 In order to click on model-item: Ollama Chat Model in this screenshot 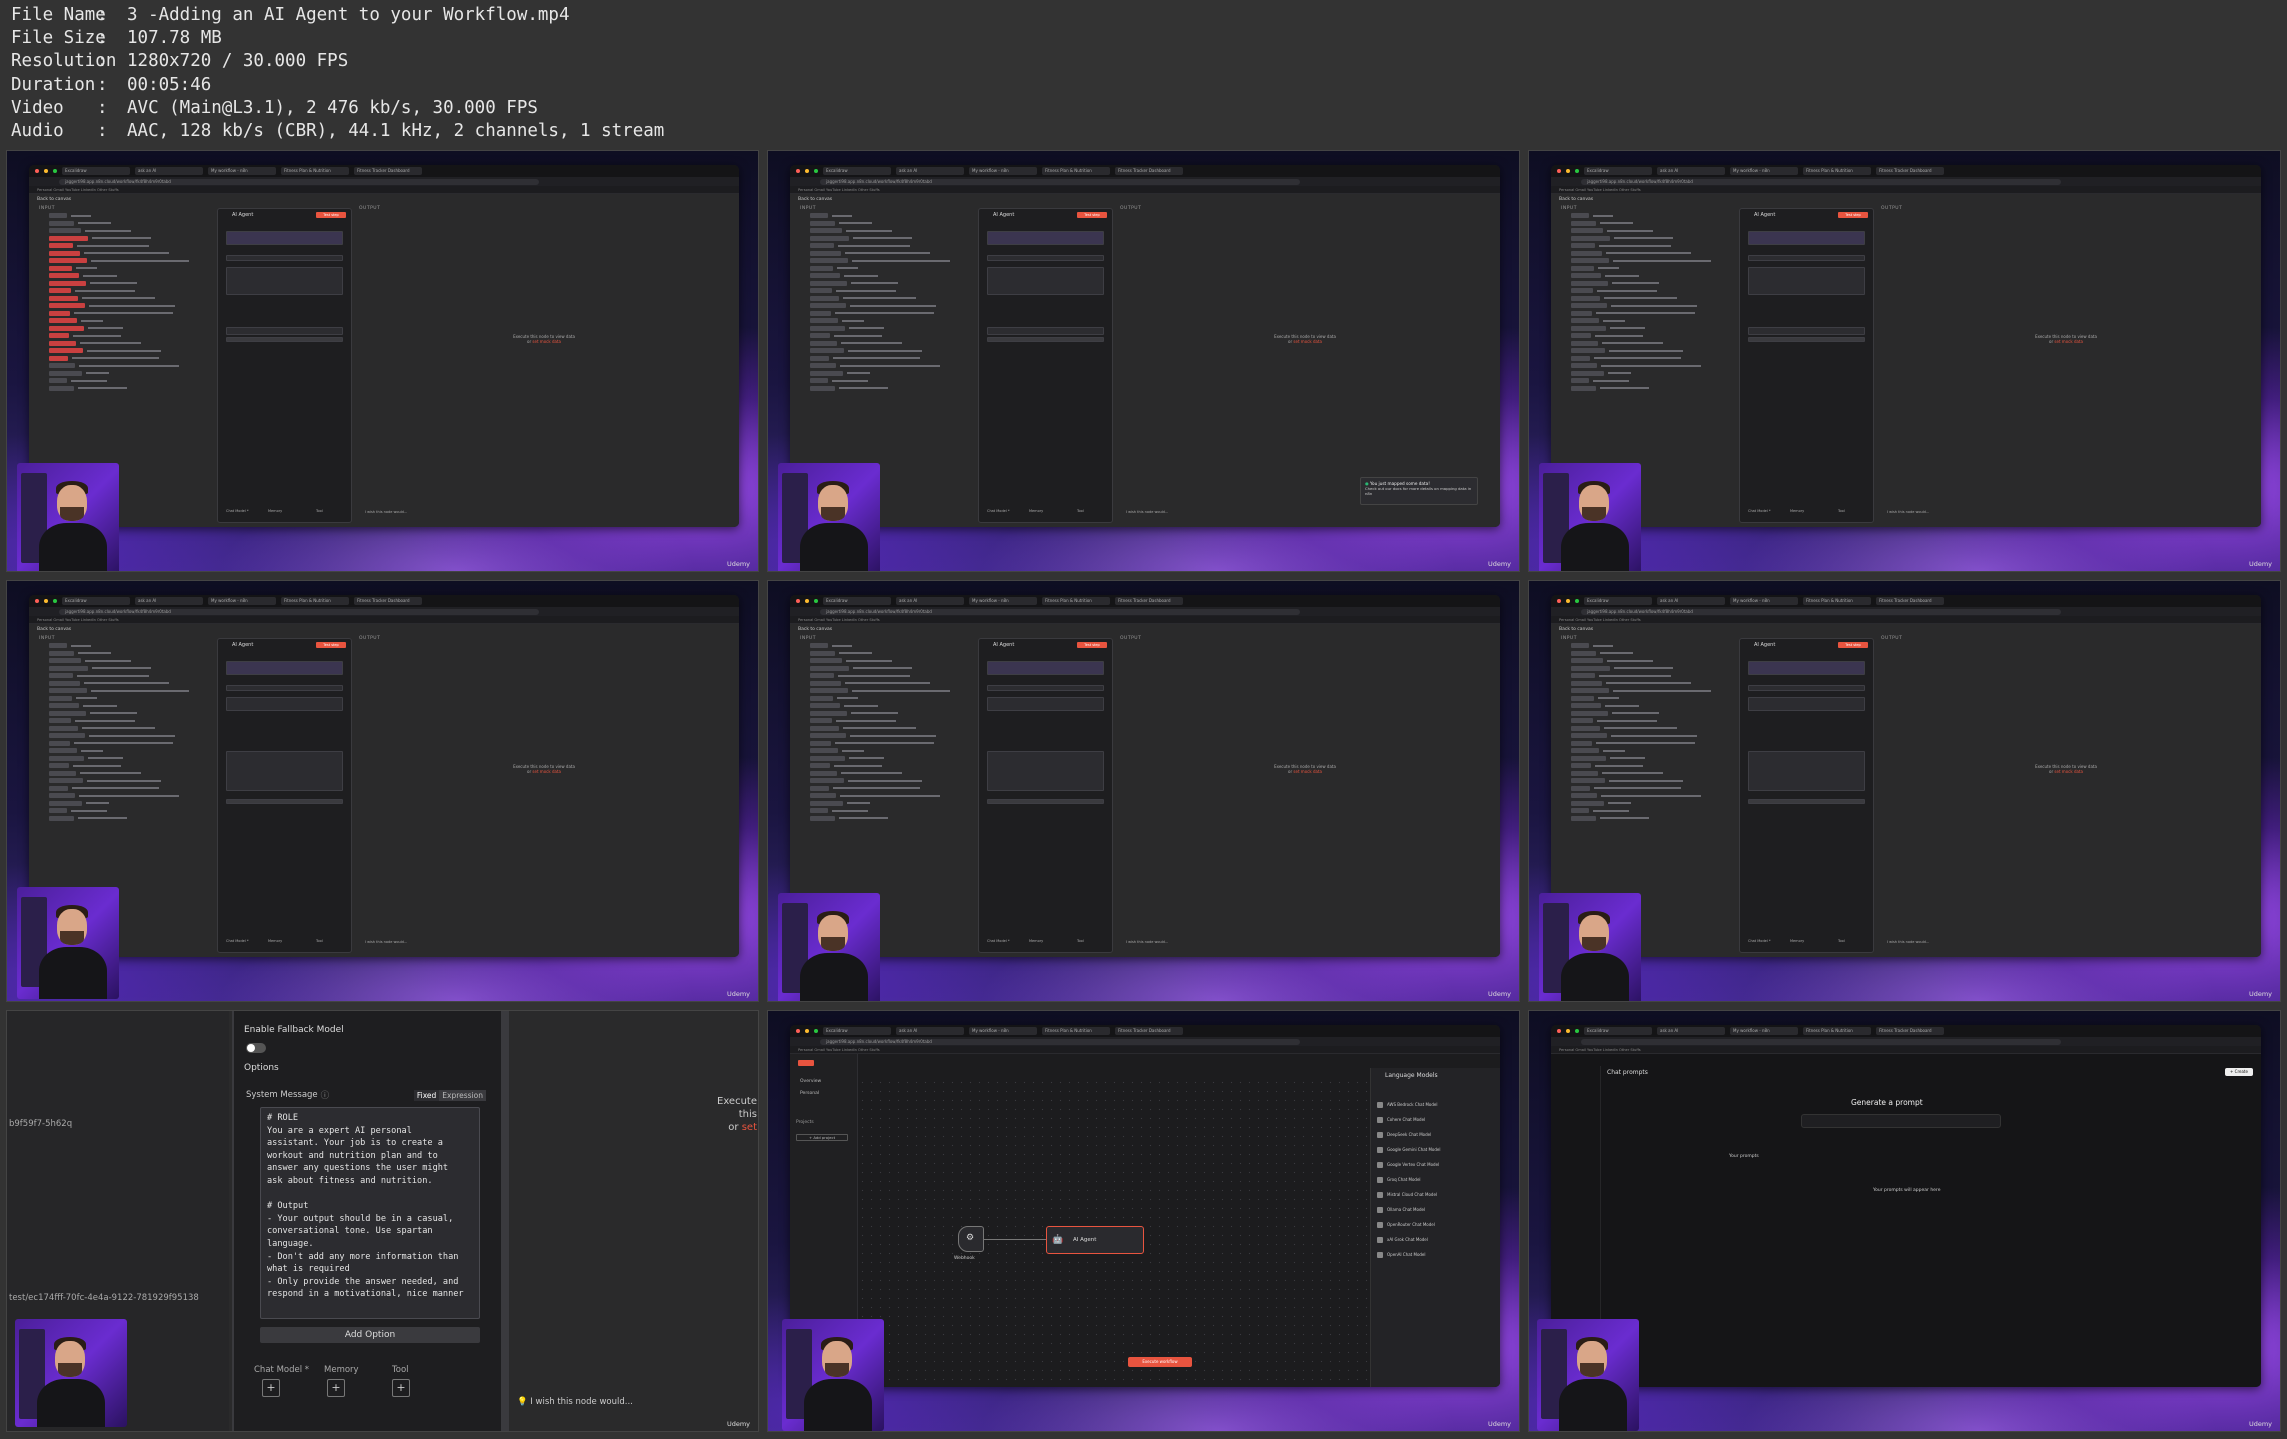, I will do `click(1436, 1209)`.